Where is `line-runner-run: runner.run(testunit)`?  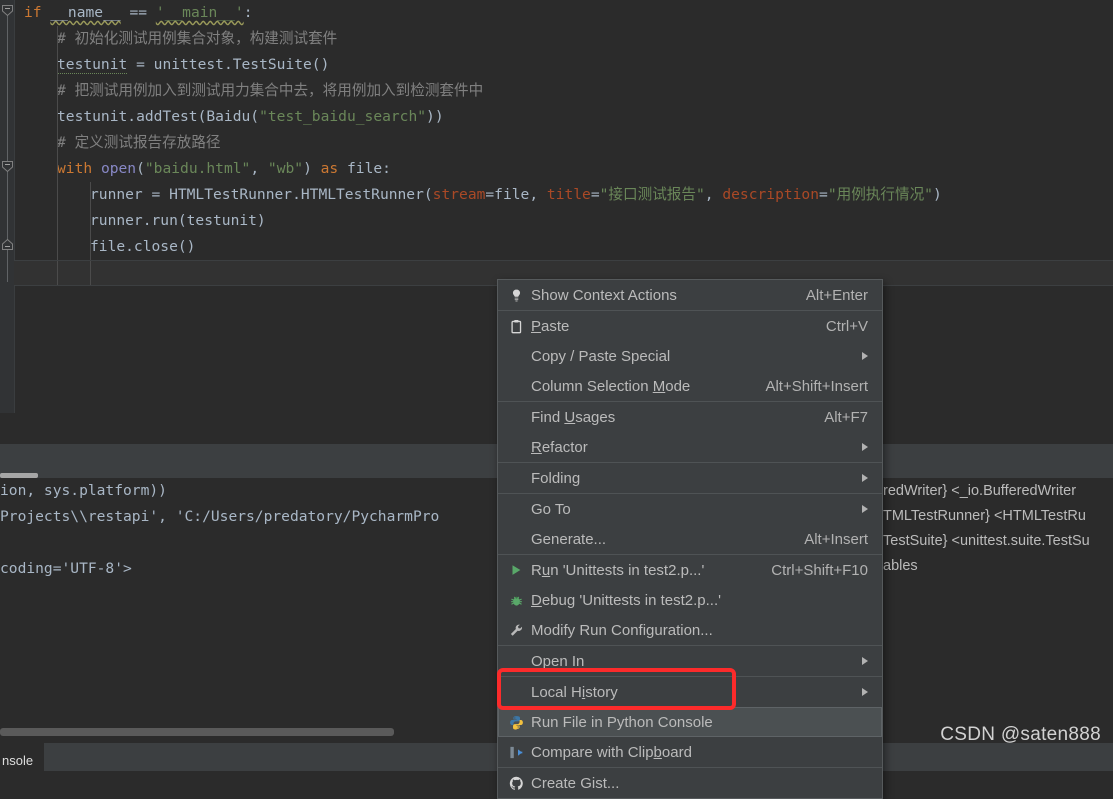
line-runner-run: runner.run(testunit) is located at coordinates (563, 221).